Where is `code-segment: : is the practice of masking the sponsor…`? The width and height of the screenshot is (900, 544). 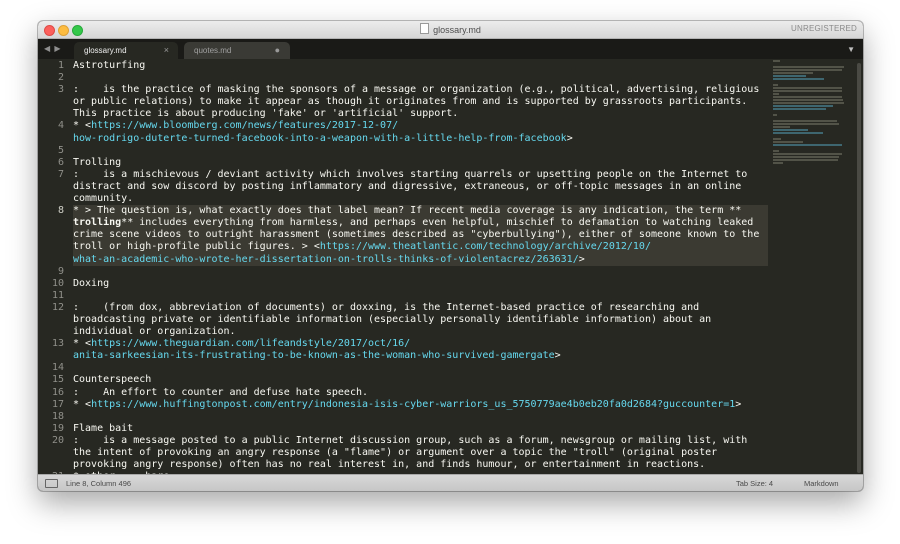
code-segment: : is the practice of masking the sponsor… is located at coordinates (416, 90).